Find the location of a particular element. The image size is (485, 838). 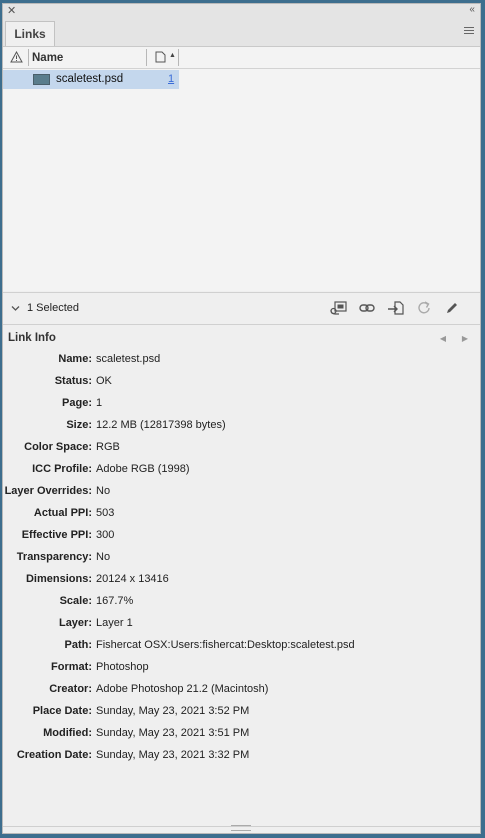

info-row-transparency: Transparency: No is located at coordinates (241, 562).